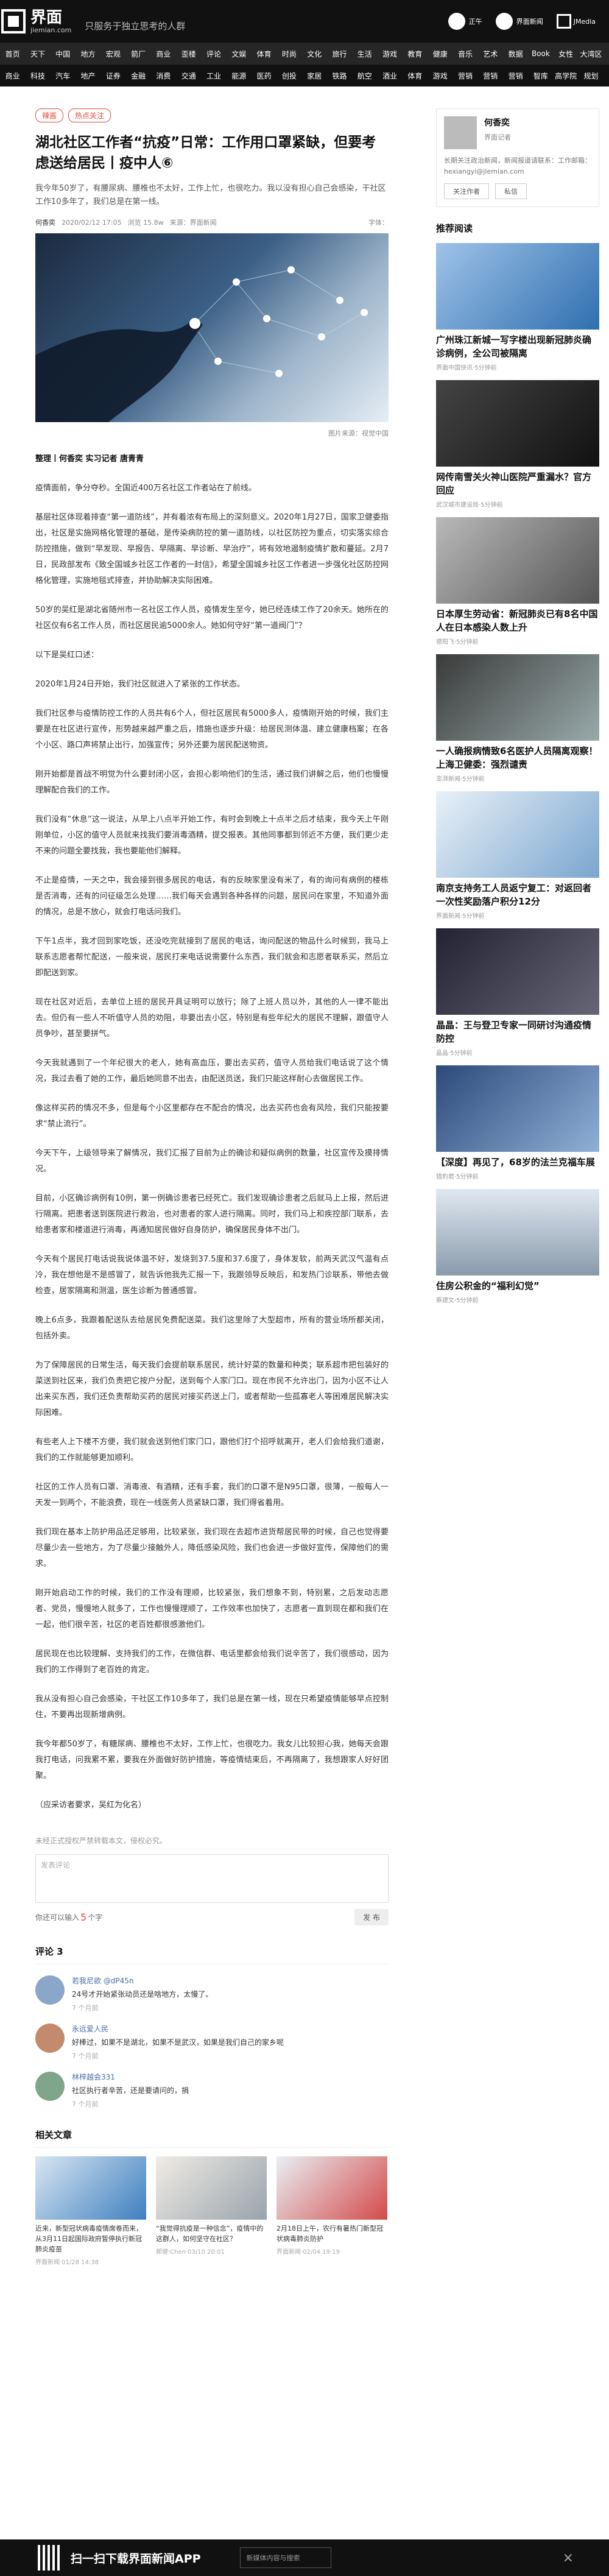 The image size is (609, 2576). I want to click on commenter-name: 若我尼欲 @dP45n, so click(230, 1981).